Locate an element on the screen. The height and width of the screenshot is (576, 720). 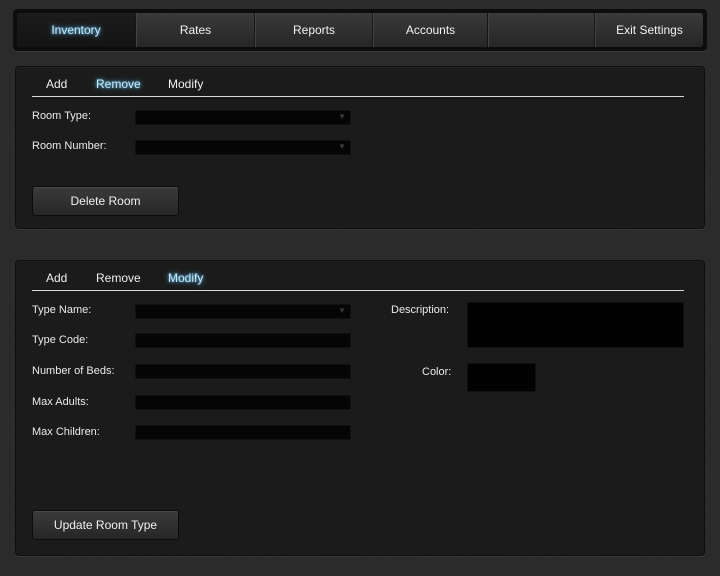
description-label: Description: is located at coordinates (420, 310).